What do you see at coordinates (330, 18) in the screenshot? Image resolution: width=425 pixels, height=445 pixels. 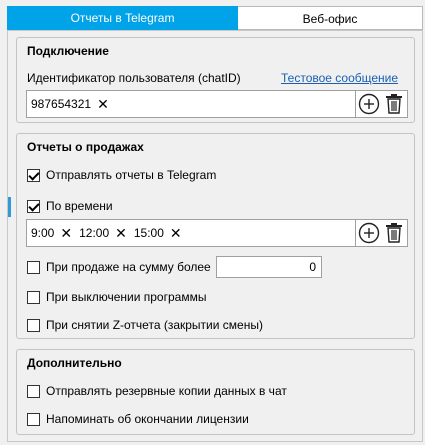 I see `tab-web-office: Веб-офис` at bounding box center [330, 18].